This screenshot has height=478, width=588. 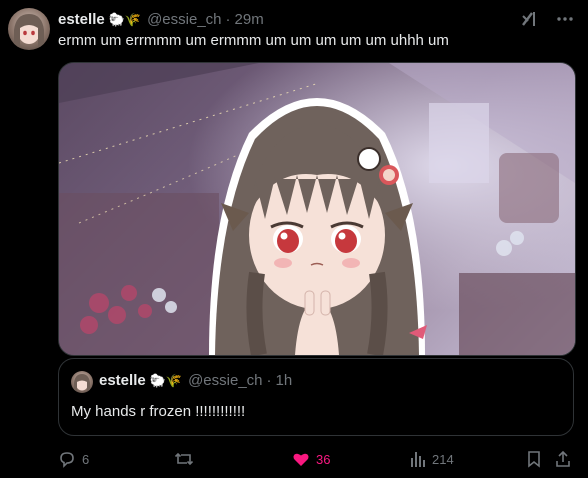 I want to click on like-count: 36, so click(x=323, y=459).